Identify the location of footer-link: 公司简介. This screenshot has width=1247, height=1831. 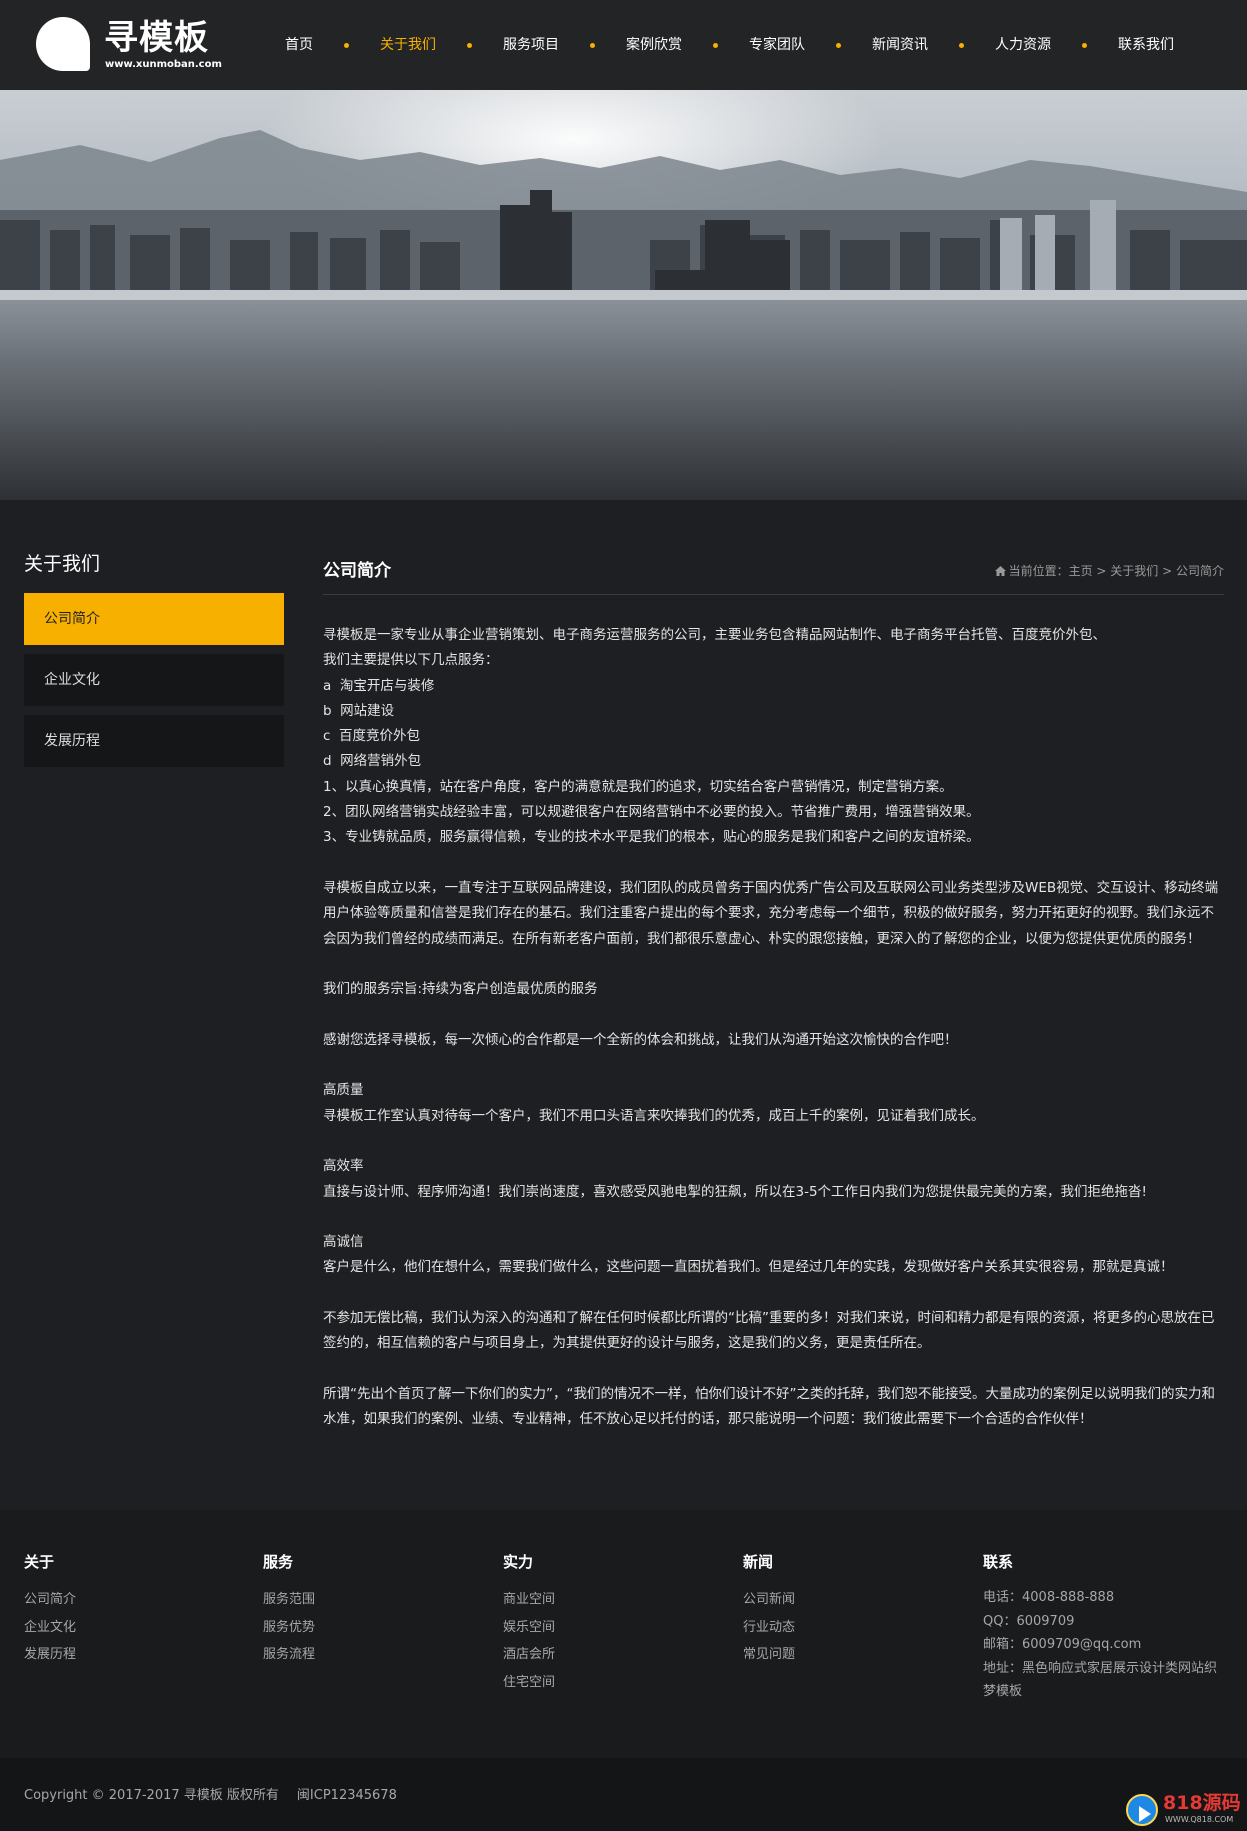
(139, 1600).